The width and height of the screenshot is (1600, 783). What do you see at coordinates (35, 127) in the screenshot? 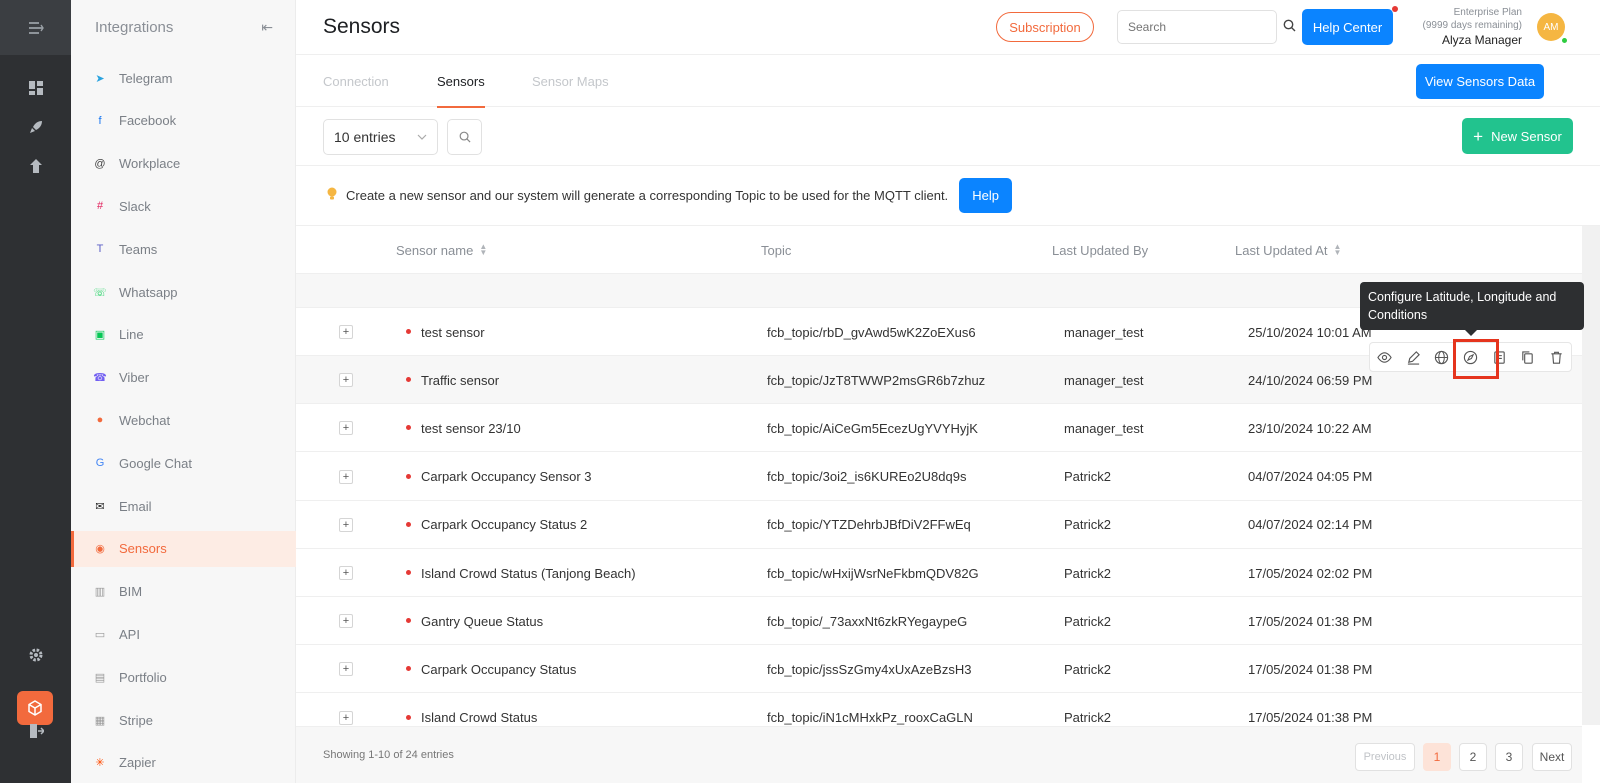
I see `rocket-icon` at bounding box center [35, 127].